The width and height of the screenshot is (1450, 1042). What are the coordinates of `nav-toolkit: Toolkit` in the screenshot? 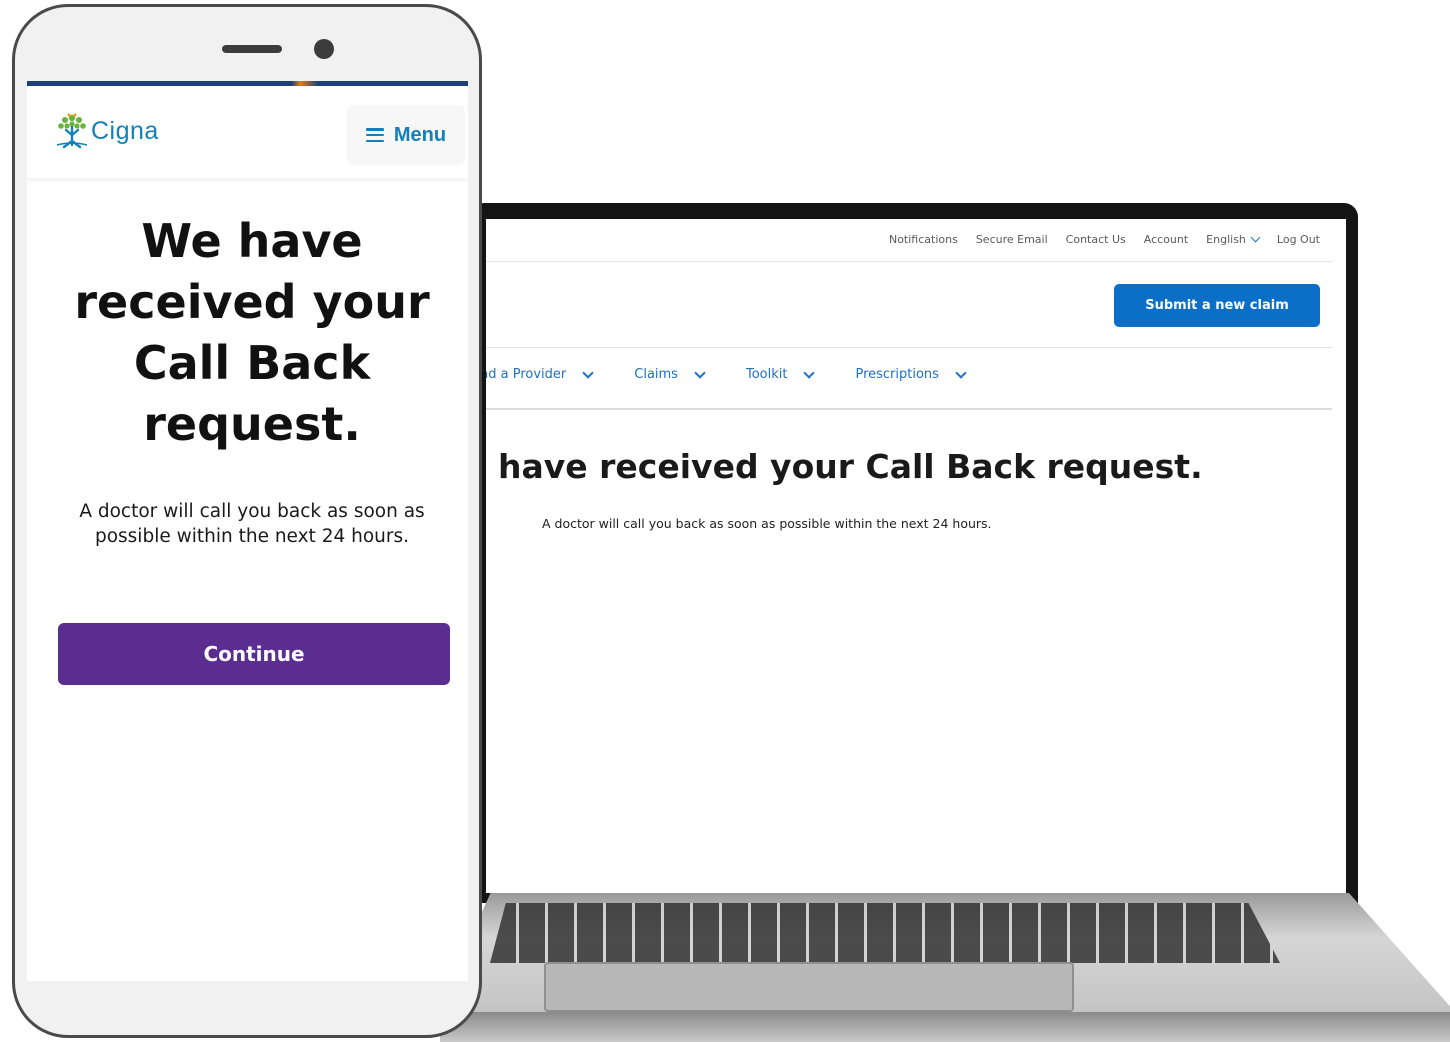 It's located at (780, 374).